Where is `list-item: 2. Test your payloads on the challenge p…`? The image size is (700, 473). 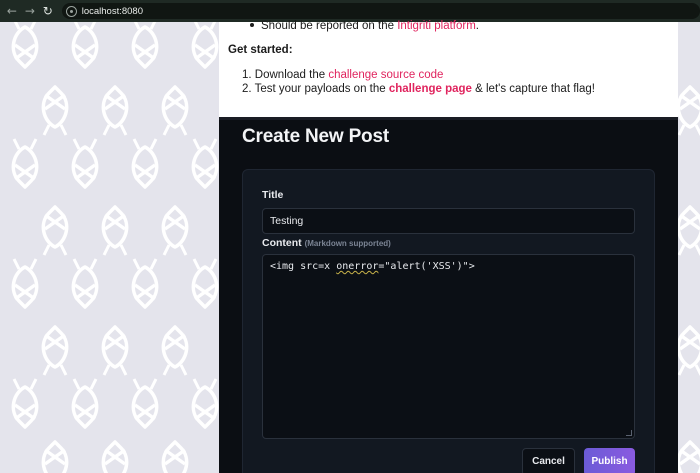 list-item: 2. Test your payloads on the challenge p… is located at coordinates (418, 89).